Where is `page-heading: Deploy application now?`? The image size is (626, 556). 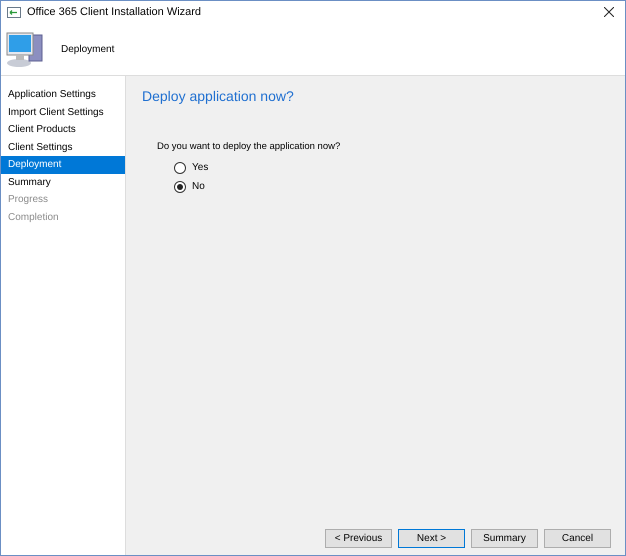 page-heading: Deploy application now? is located at coordinates (218, 96).